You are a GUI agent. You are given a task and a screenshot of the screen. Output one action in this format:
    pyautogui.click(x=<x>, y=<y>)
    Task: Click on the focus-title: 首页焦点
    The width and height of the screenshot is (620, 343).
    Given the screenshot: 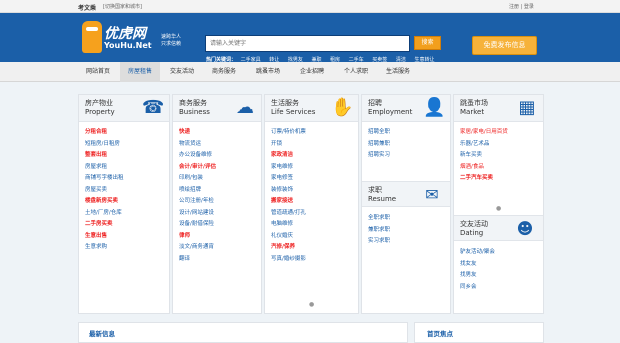 What is the action you would take?
    pyautogui.click(x=440, y=334)
    